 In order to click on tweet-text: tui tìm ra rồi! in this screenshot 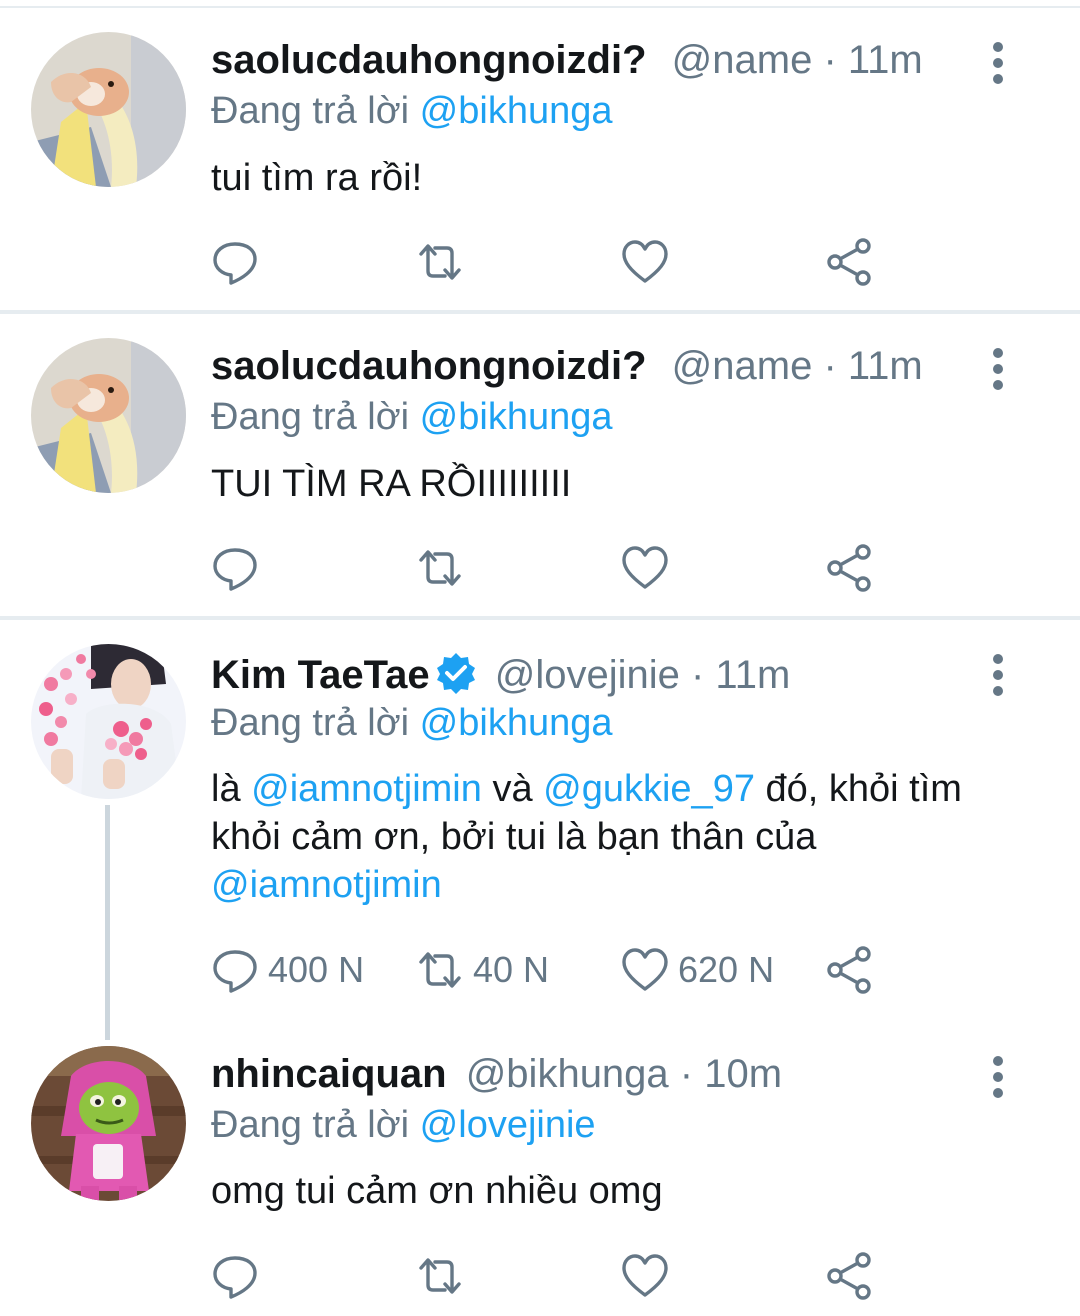, I will do `click(317, 178)`.